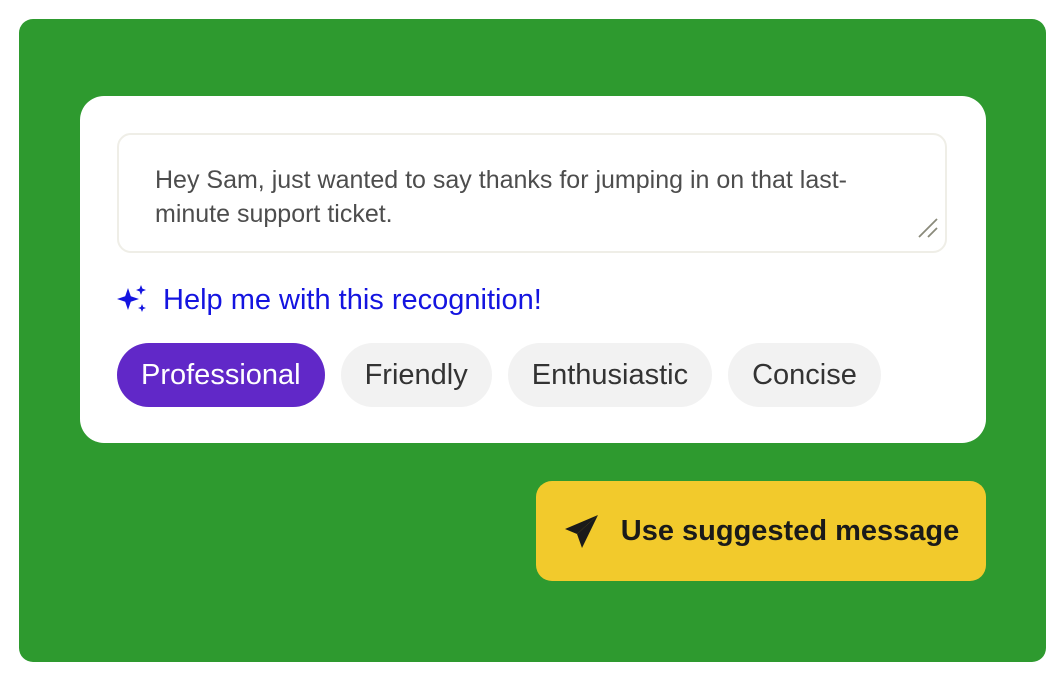 The image size is (1064, 681). I want to click on tone-chip-professional: Professional, so click(221, 375).